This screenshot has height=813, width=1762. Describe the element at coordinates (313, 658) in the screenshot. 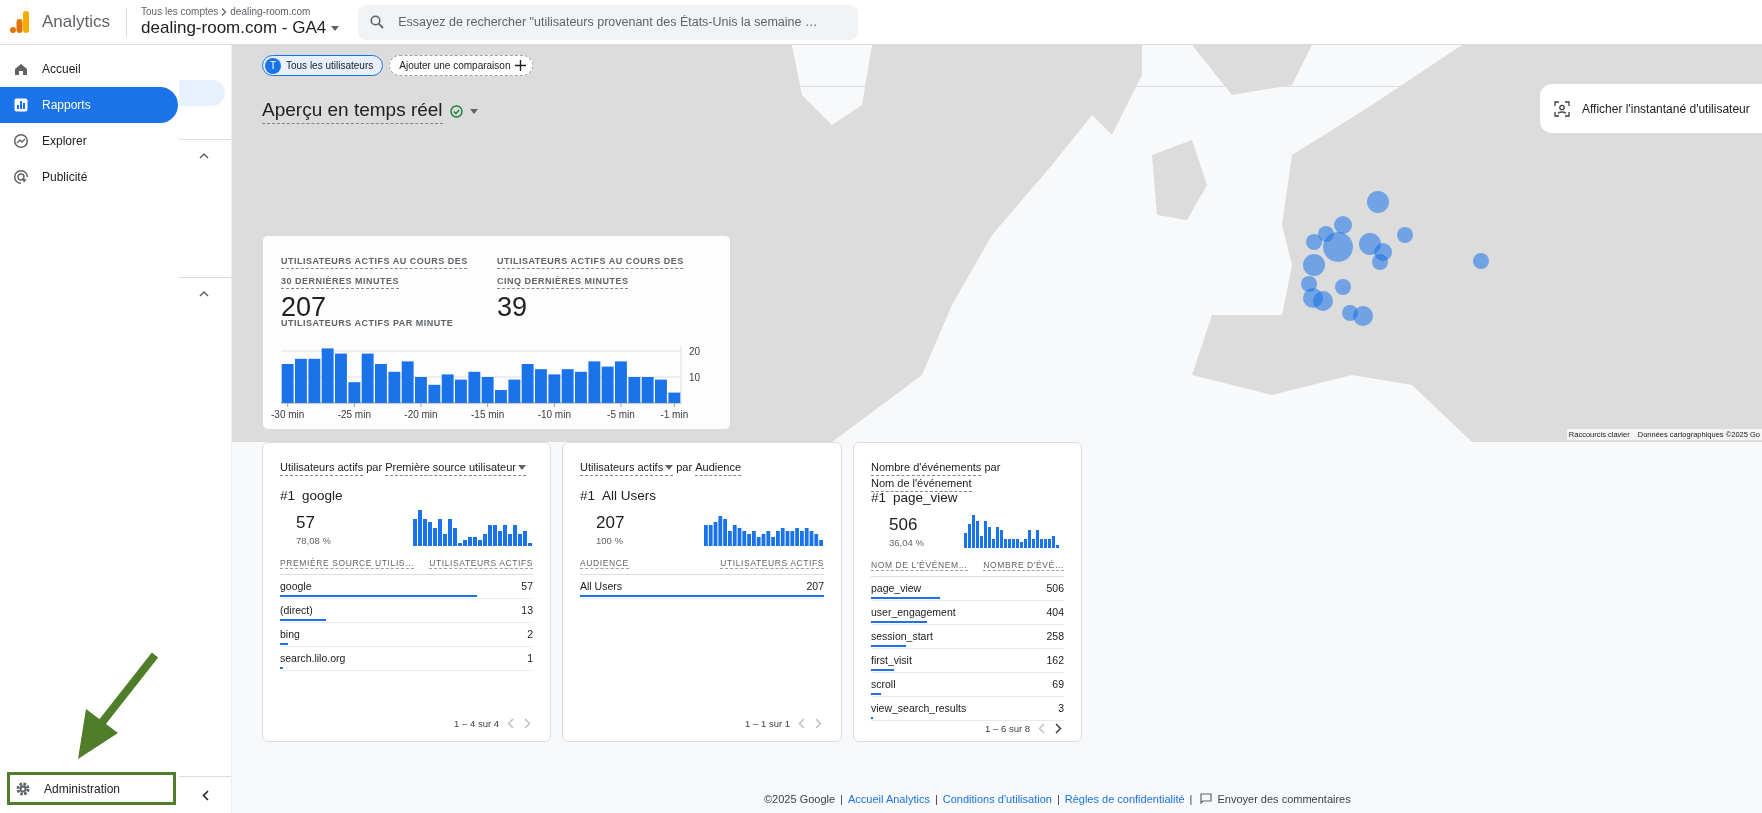

I see `table-cell: search.lilo.org` at that location.